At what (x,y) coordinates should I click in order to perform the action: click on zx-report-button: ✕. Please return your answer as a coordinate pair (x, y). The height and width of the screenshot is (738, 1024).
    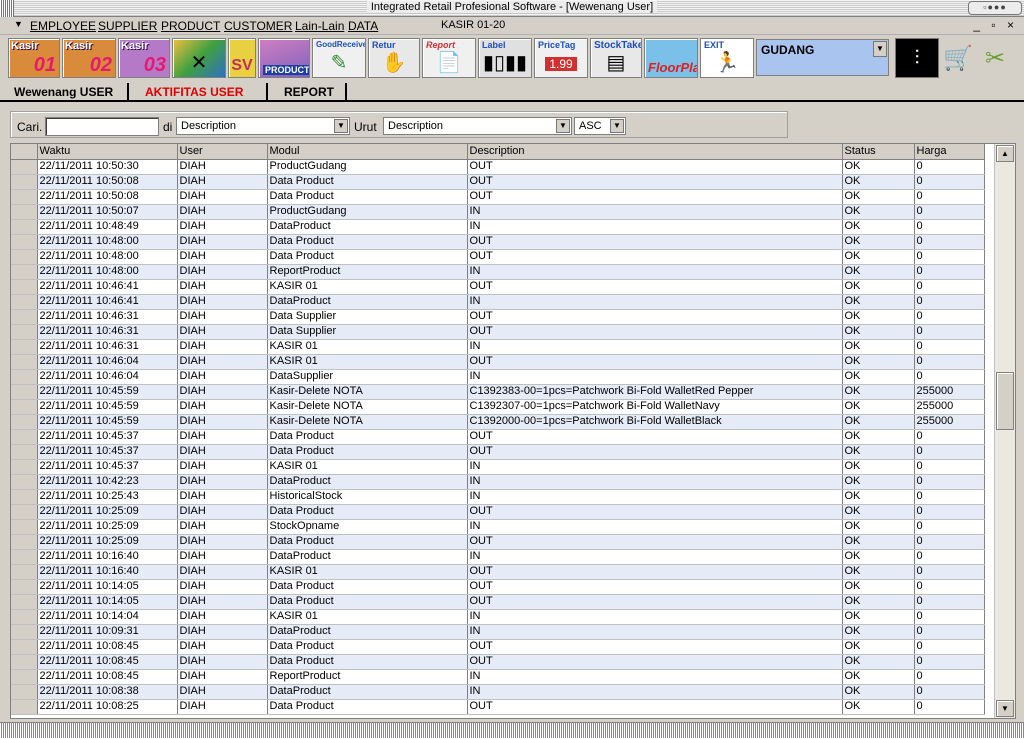
    Looking at the image, I should click on (199, 58).